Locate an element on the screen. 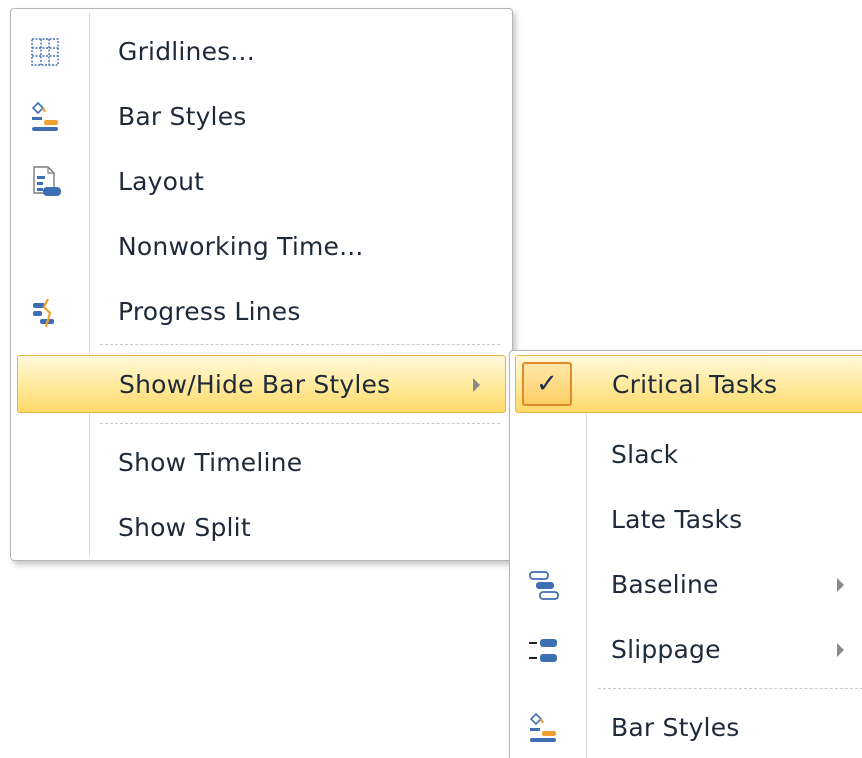 This screenshot has width=862, height=758. menu-item-label: Show Split is located at coordinates (184, 527).